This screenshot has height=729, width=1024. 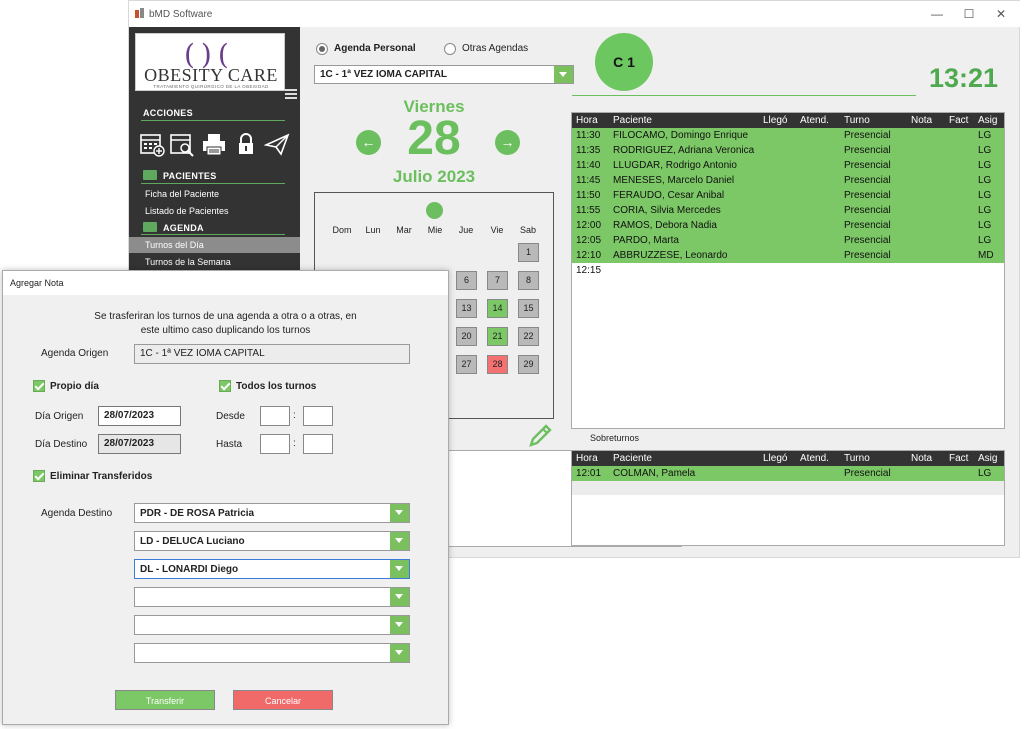 What do you see at coordinates (39, 386) in the screenshot?
I see `propio-dia-checkbox` at bounding box center [39, 386].